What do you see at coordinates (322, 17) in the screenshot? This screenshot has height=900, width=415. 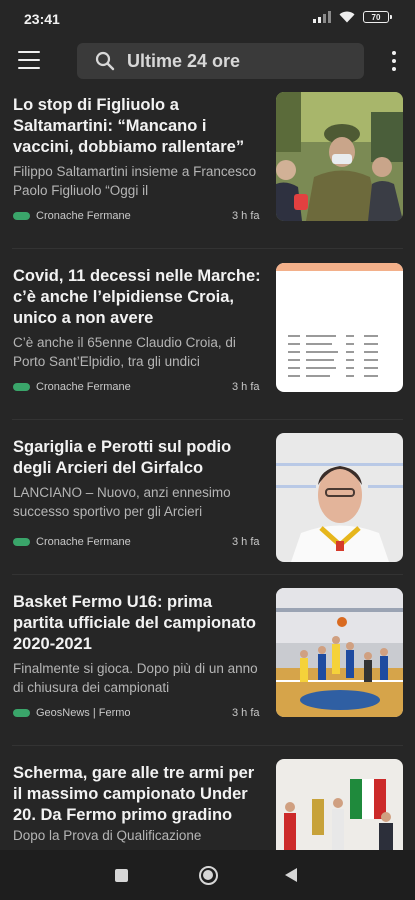 I see `signal-icon` at bounding box center [322, 17].